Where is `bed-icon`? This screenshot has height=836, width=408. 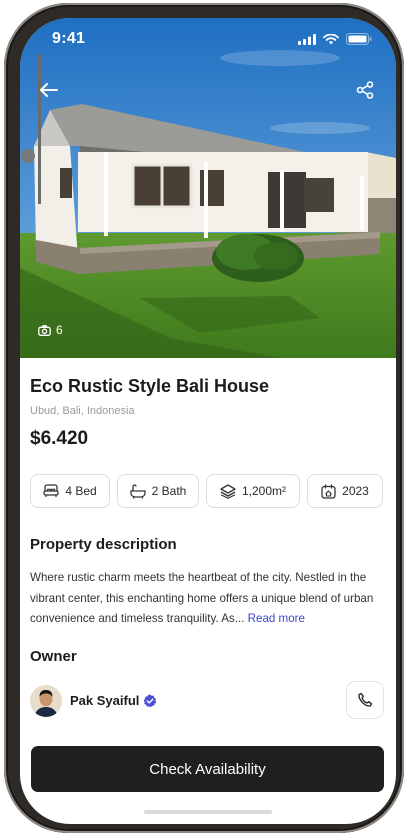 bed-icon is located at coordinates (51, 490).